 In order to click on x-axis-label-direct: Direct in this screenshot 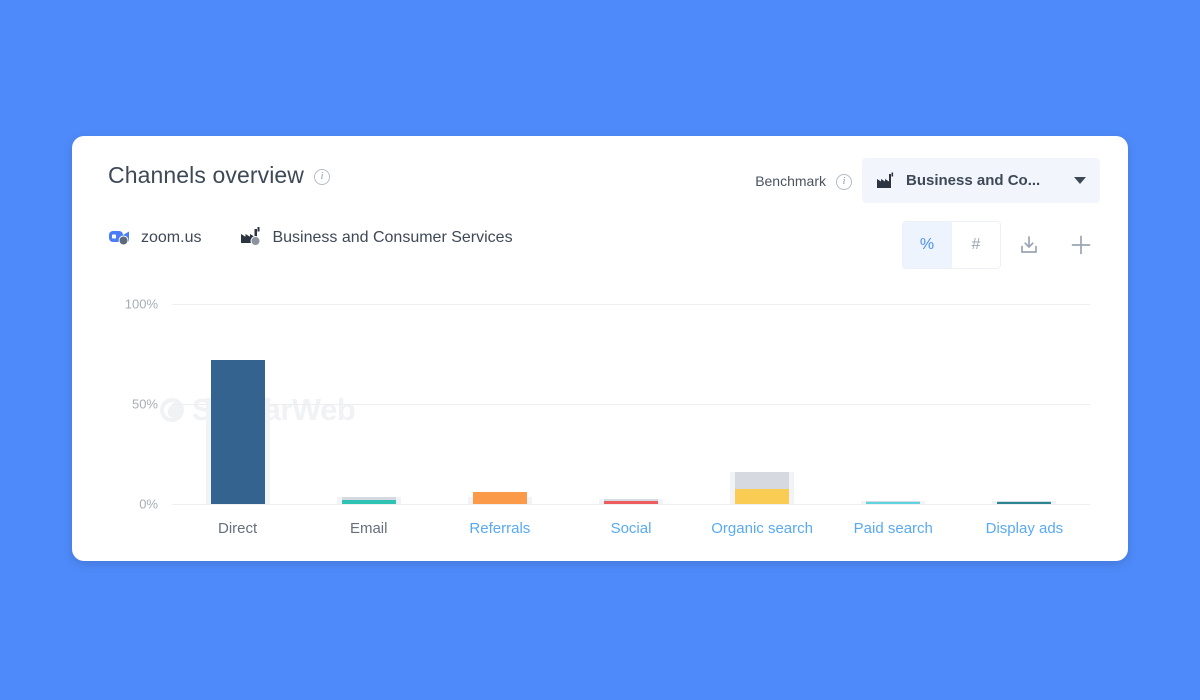, I will do `click(237, 528)`.